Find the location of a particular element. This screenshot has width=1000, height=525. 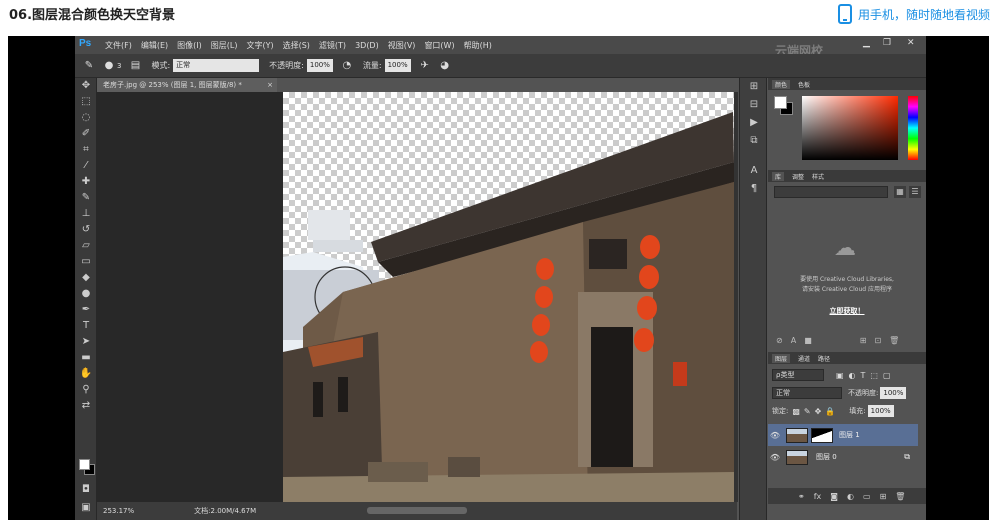

crop-tool-icon: ⌗ is located at coordinates (86, 150).